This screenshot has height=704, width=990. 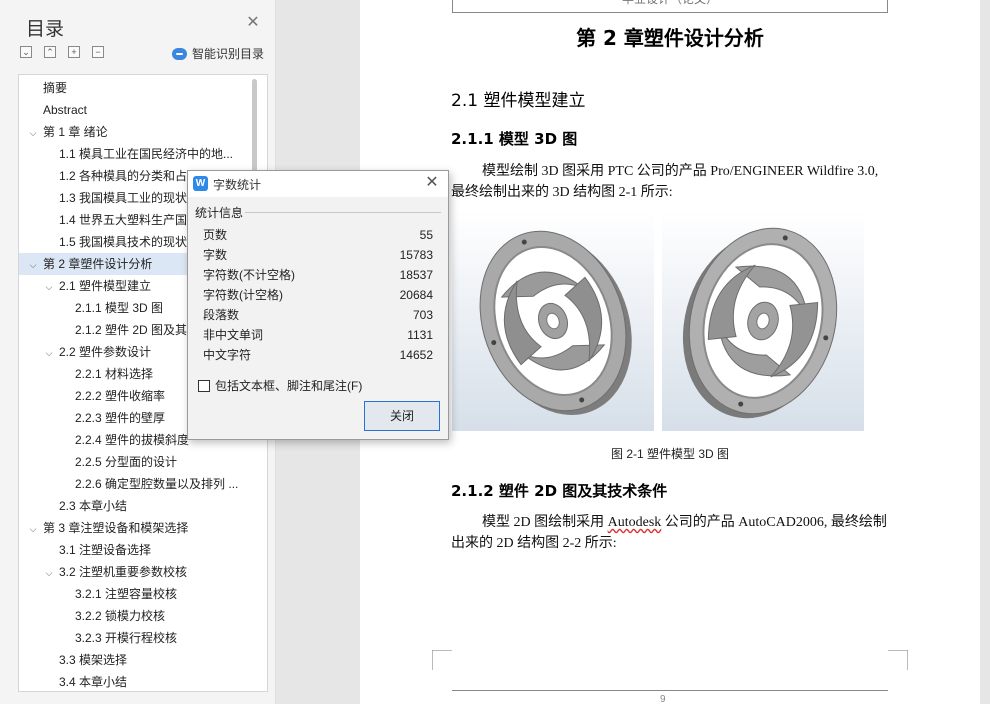 I want to click on stat-label: 页数, so click(x=215, y=235).